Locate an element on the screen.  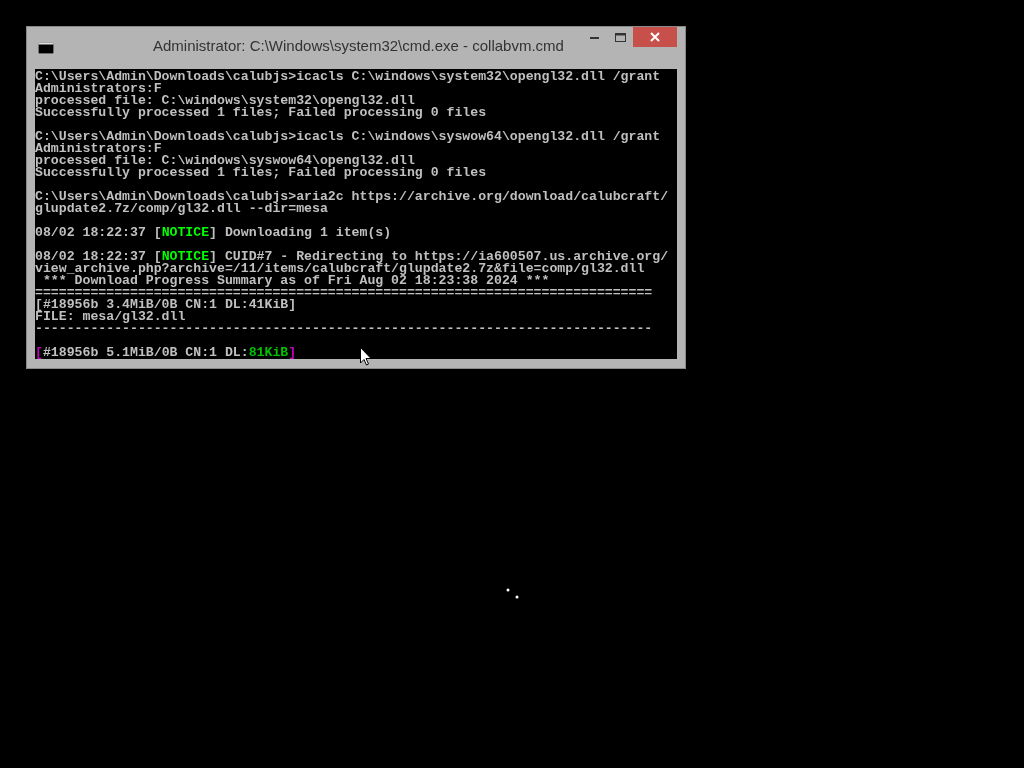
console-line: C:\Users\Admin\Downloads\calubjs>aria2c https://archive.org/download/calubcraft/ is located at coordinates (352, 197).